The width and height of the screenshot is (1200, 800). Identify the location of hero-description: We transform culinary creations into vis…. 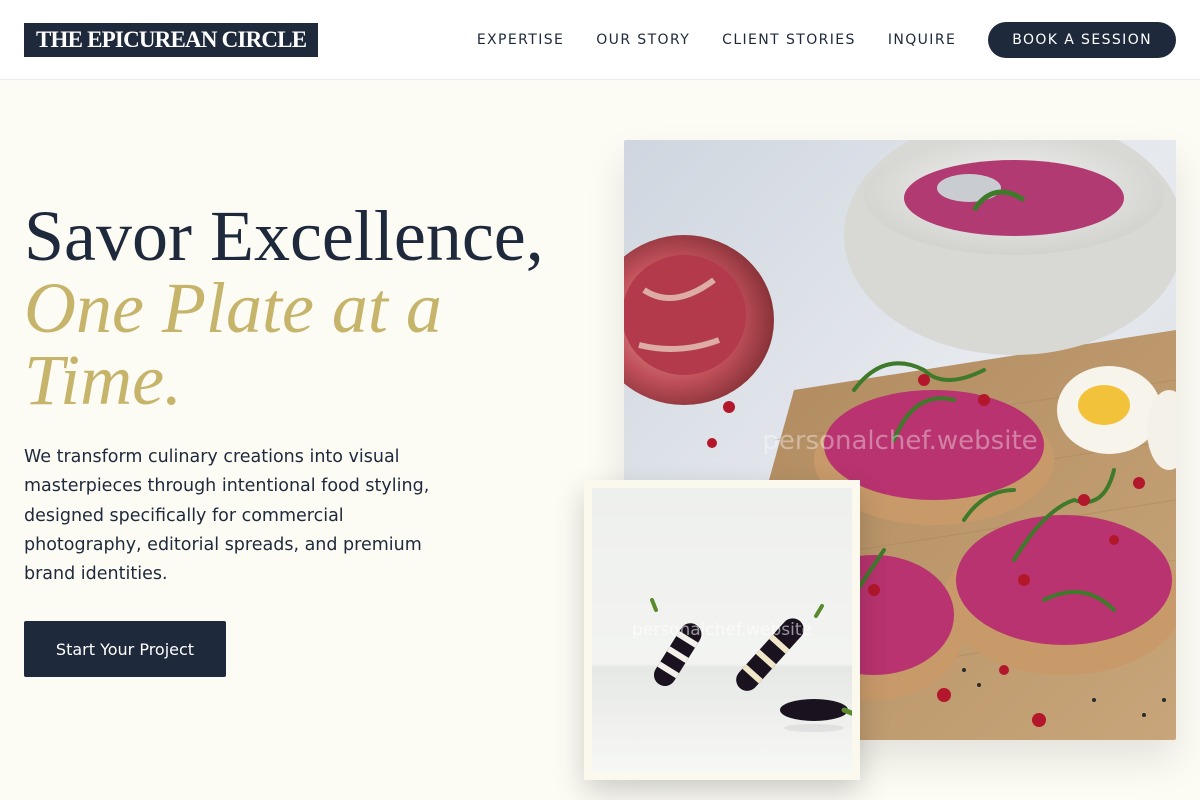
(227, 516).